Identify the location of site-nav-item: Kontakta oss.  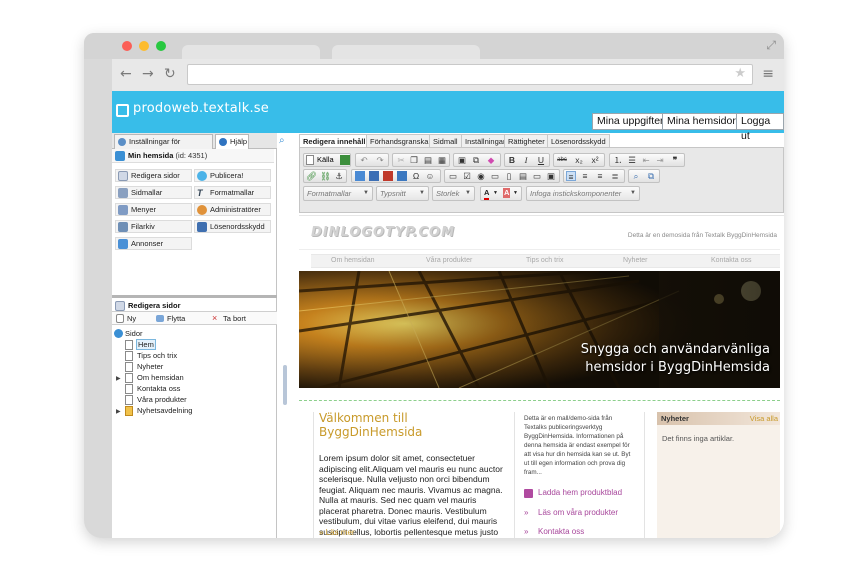
(731, 260).